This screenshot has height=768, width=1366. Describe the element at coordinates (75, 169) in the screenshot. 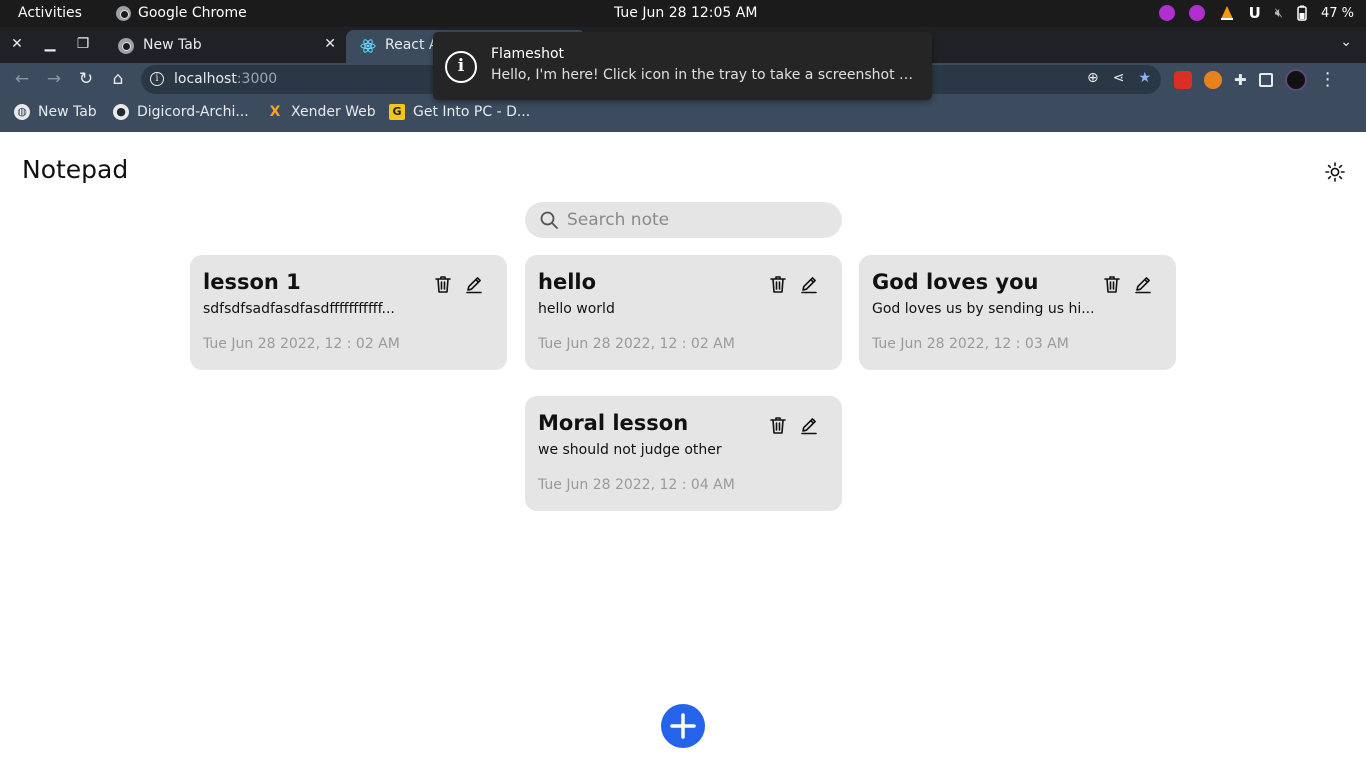

I see `page-title: Notepad` at that location.